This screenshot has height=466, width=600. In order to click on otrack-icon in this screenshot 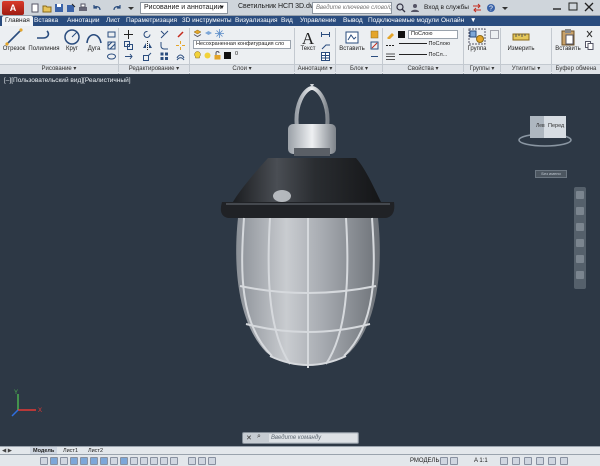, I will do `click(104, 461)`.